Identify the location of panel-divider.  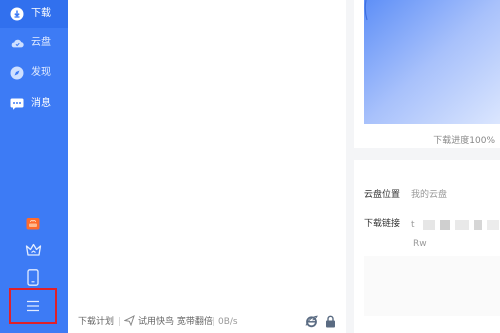
(350, 166).